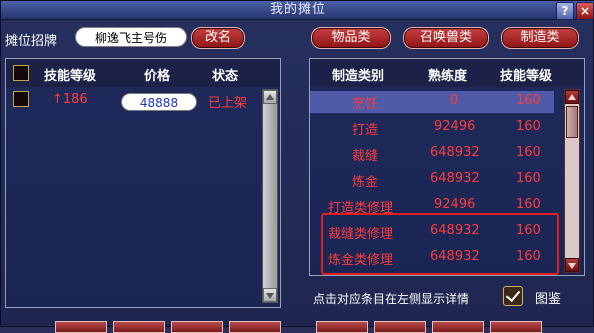  What do you see at coordinates (159, 102) in the screenshot?
I see `price-field: 48888` at bounding box center [159, 102].